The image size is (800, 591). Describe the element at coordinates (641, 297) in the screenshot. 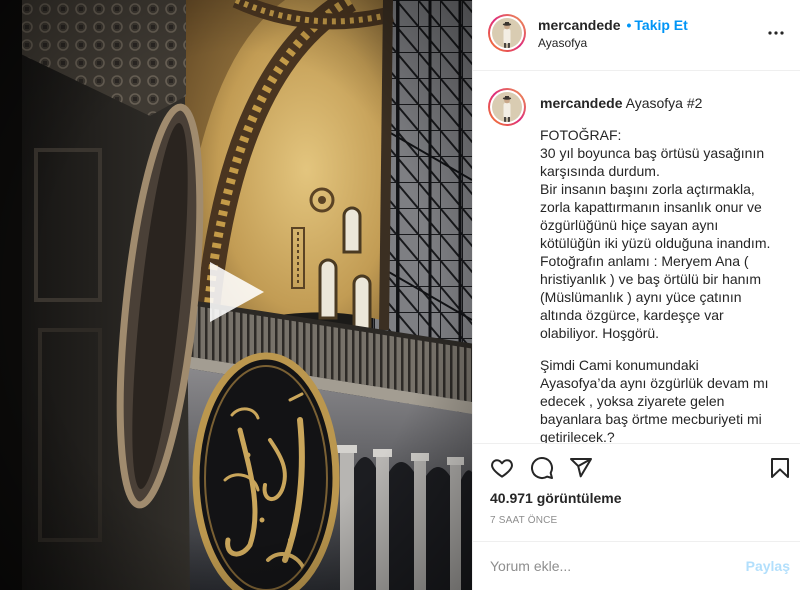

I see `caption-line: (Müslümanlık ) aynı yüce çatının` at that location.